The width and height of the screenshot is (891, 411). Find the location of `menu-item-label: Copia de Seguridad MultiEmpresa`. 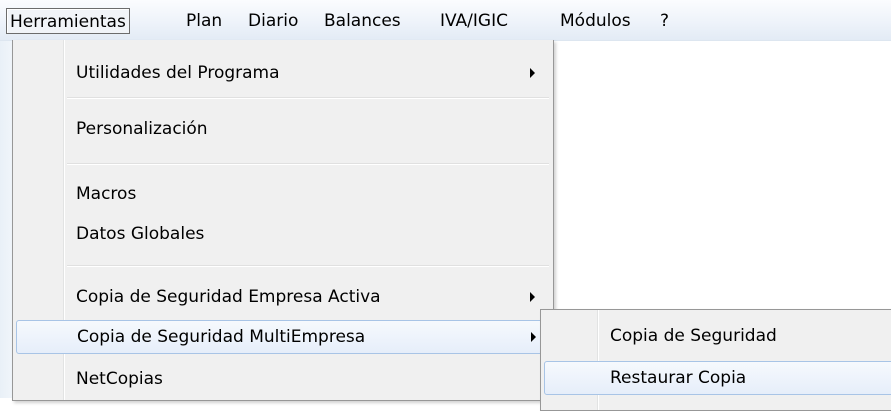

menu-item-label: Copia de Seguridad MultiEmpresa is located at coordinates (221, 337).